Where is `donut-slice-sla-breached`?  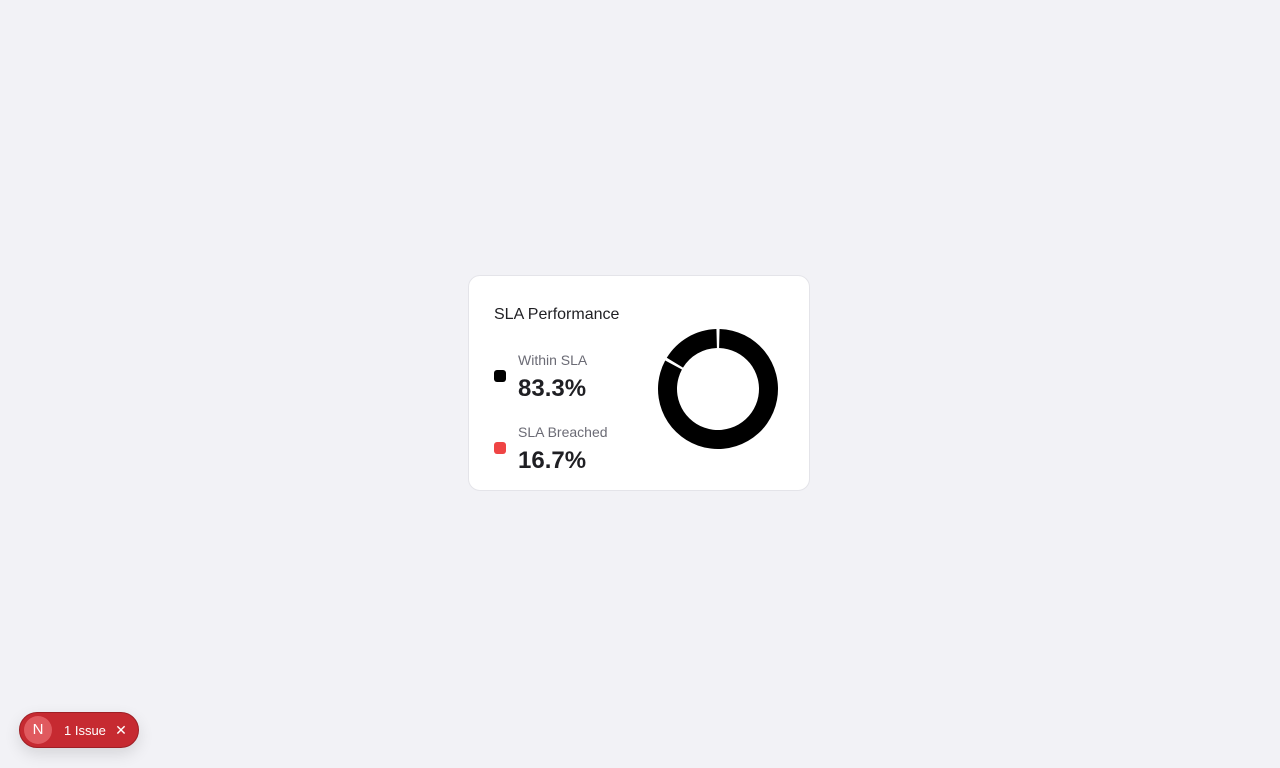 donut-slice-sla-breached is located at coordinates (691, 348).